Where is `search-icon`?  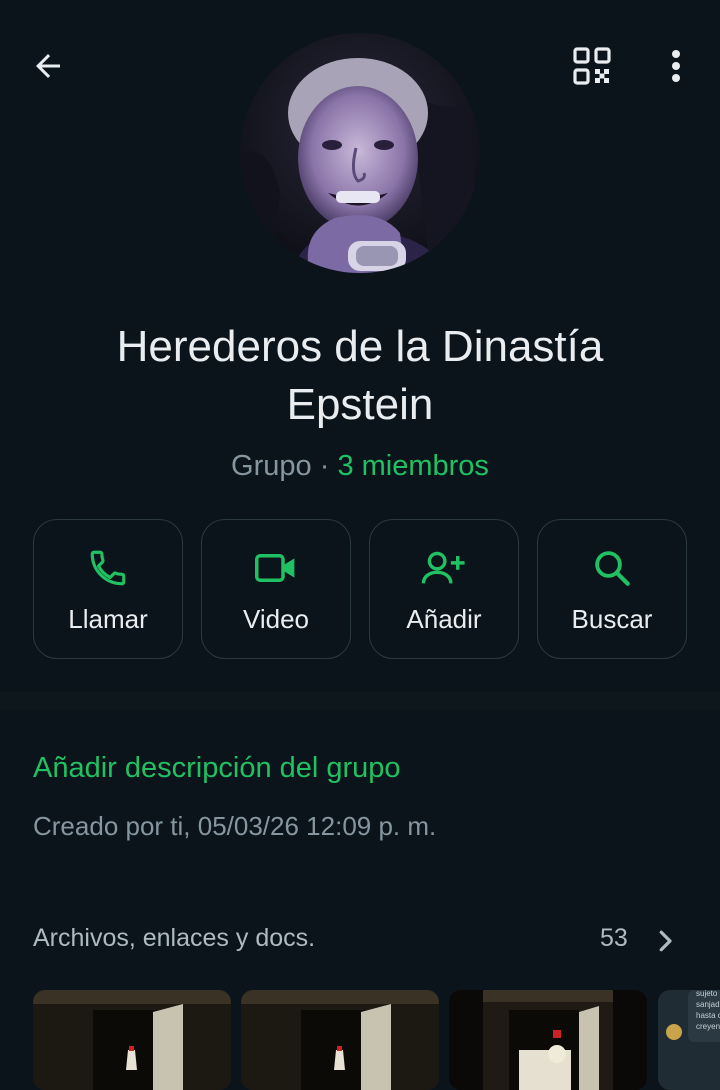
search-icon is located at coordinates (612, 568).